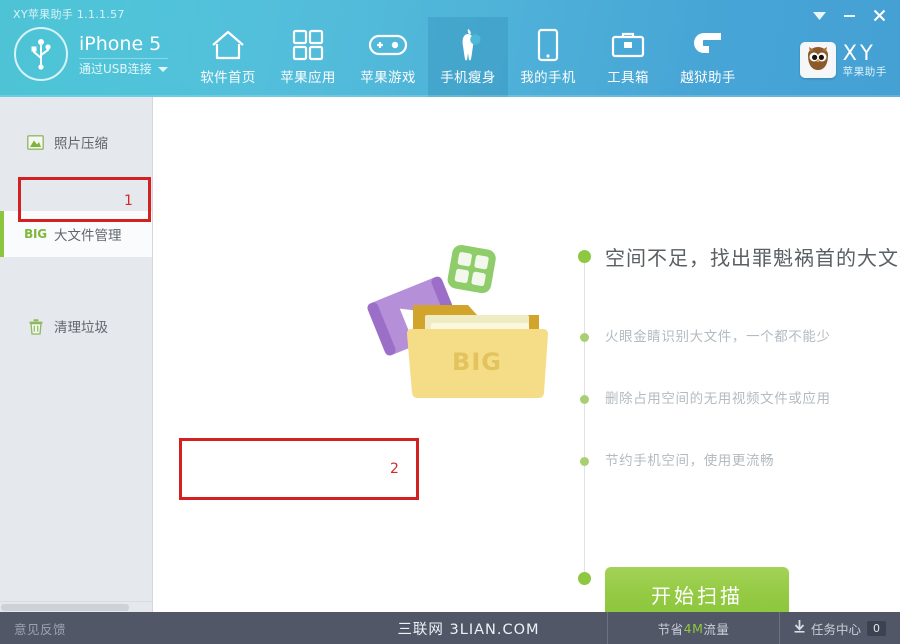 This screenshot has height=644, width=900. What do you see at coordinates (879, 15) in the screenshot?
I see `close-icon` at bounding box center [879, 15].